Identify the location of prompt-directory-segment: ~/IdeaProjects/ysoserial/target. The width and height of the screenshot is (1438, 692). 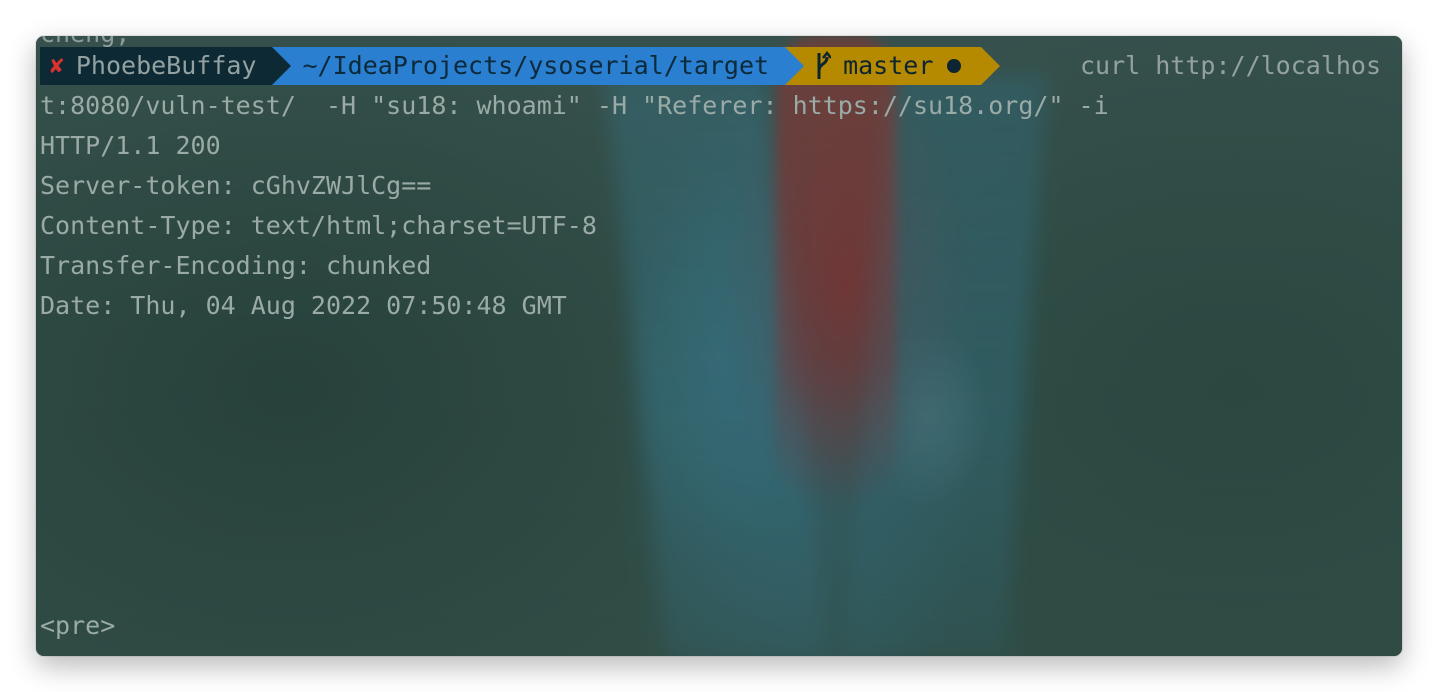
(538, 66).